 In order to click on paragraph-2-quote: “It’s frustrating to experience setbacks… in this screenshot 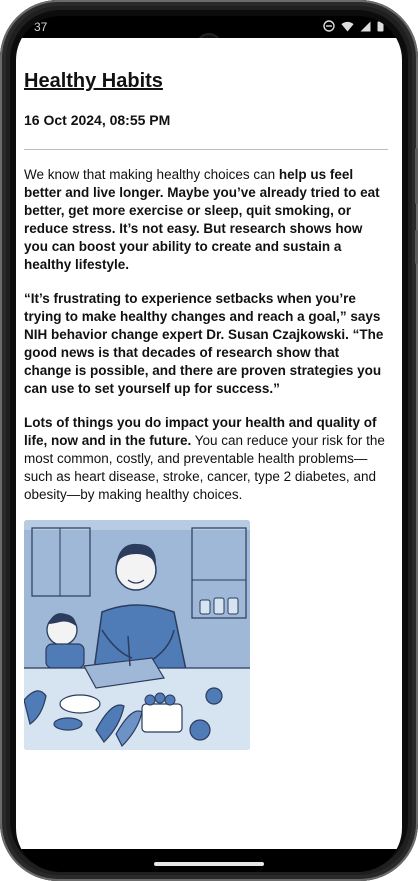, I will do `click(204, 343)`.